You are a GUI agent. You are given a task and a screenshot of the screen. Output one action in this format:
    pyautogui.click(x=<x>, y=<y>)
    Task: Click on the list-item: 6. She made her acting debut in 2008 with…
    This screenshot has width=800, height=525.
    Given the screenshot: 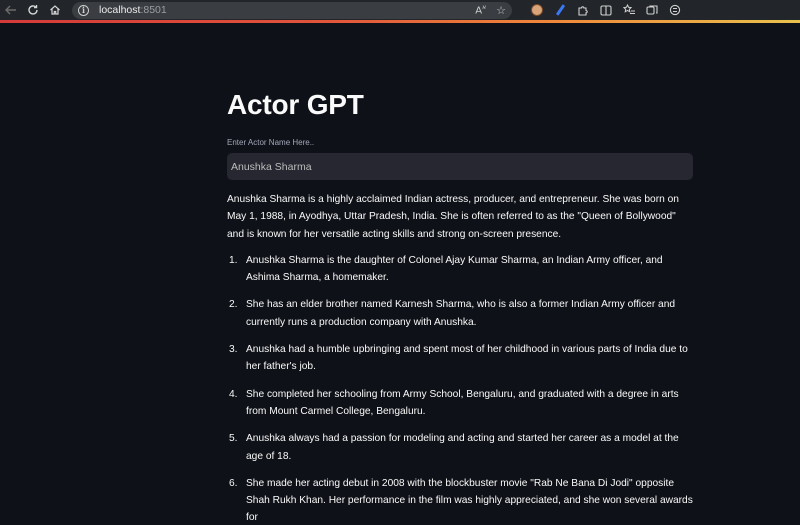 What is the action you would take?
    pyautogui.click(x=460, y=500)
    